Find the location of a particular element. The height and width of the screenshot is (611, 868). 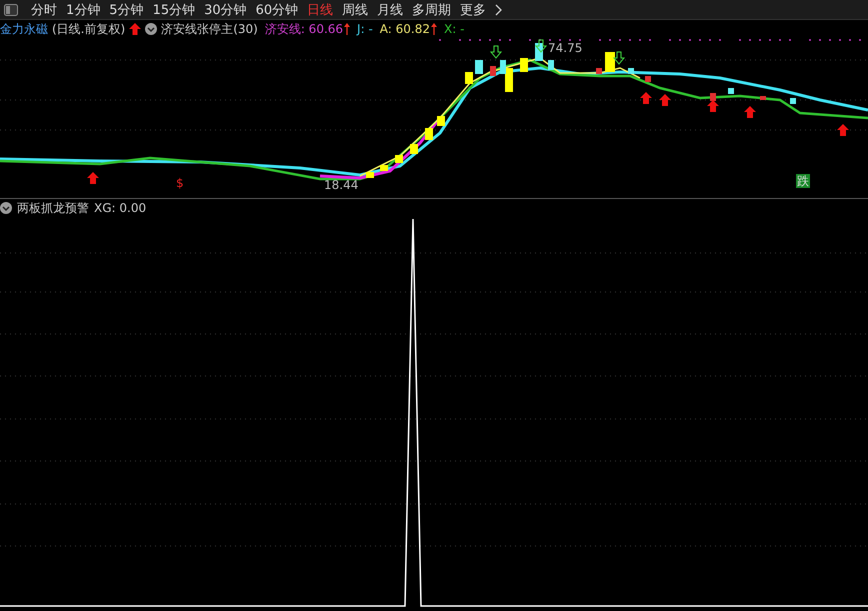

indicator-value: XG: 0.00 is located at coordinates (120, 208).